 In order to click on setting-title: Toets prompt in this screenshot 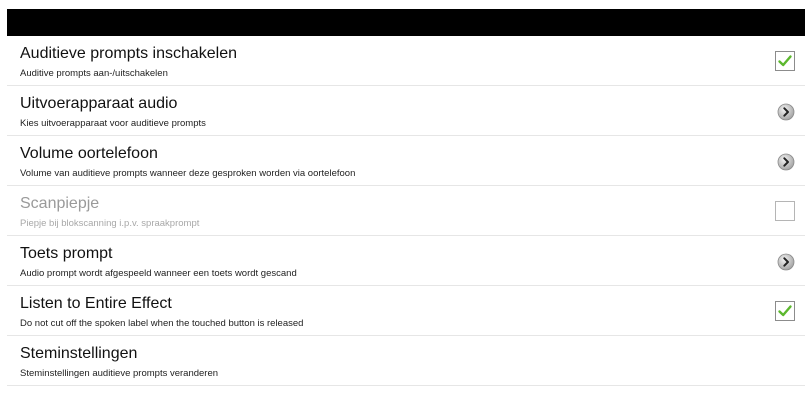, I will do `click(66, 253)`.